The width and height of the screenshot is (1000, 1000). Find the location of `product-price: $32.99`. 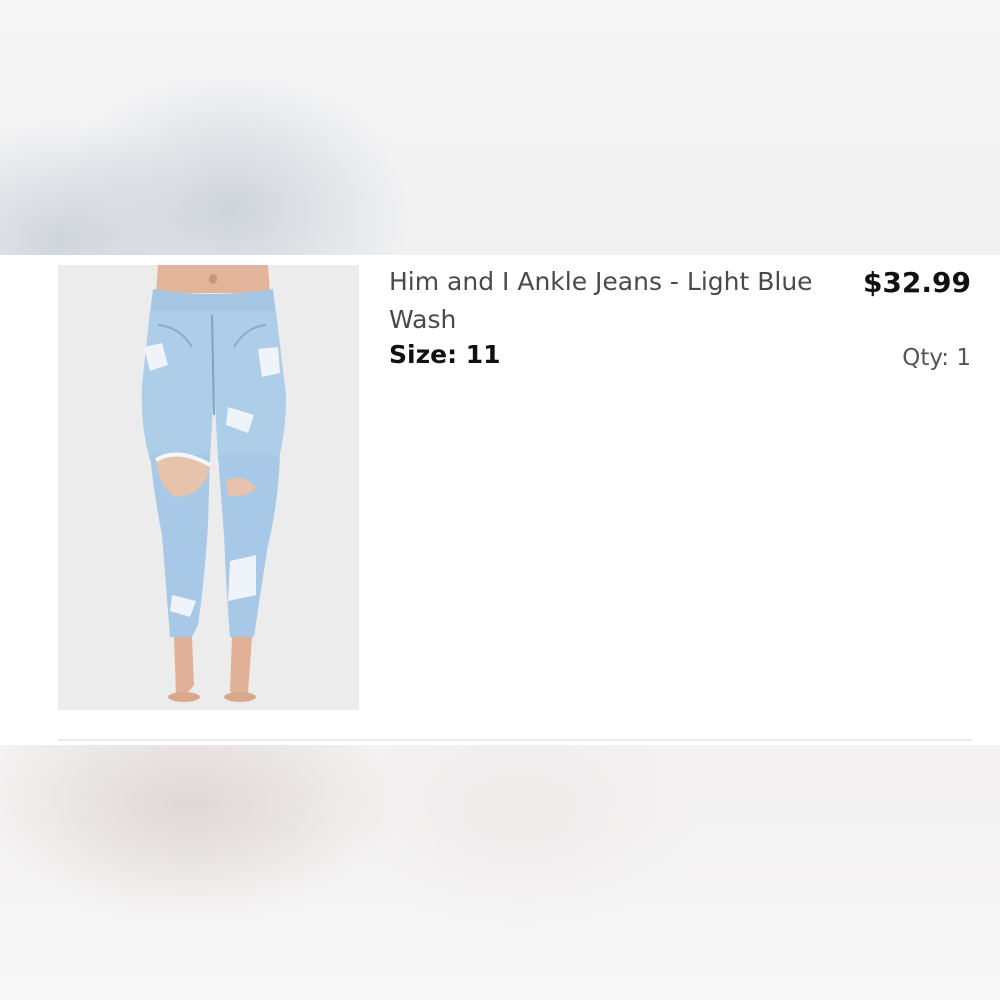

product-price: $32.99 is located at coordinates (916, 282).